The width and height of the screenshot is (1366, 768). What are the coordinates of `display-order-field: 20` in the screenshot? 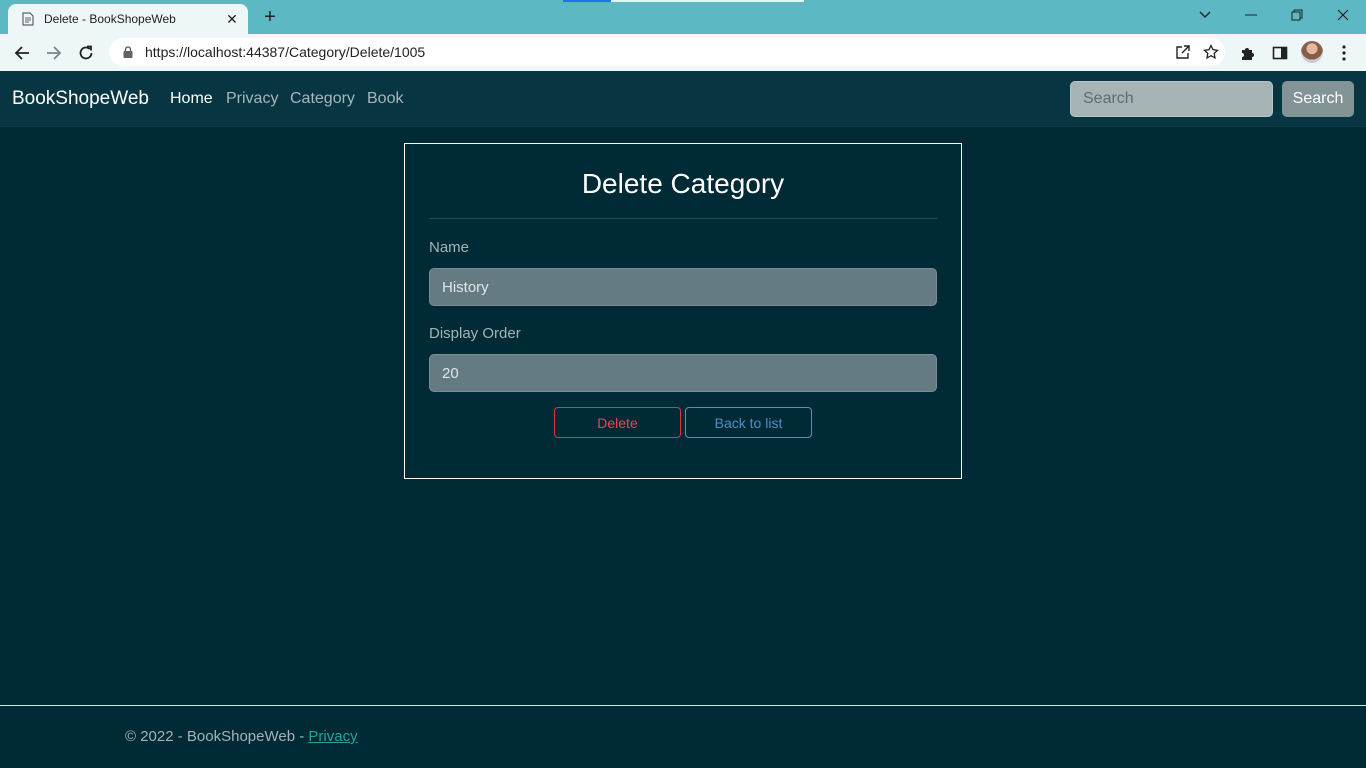 It's located at (683, 373).